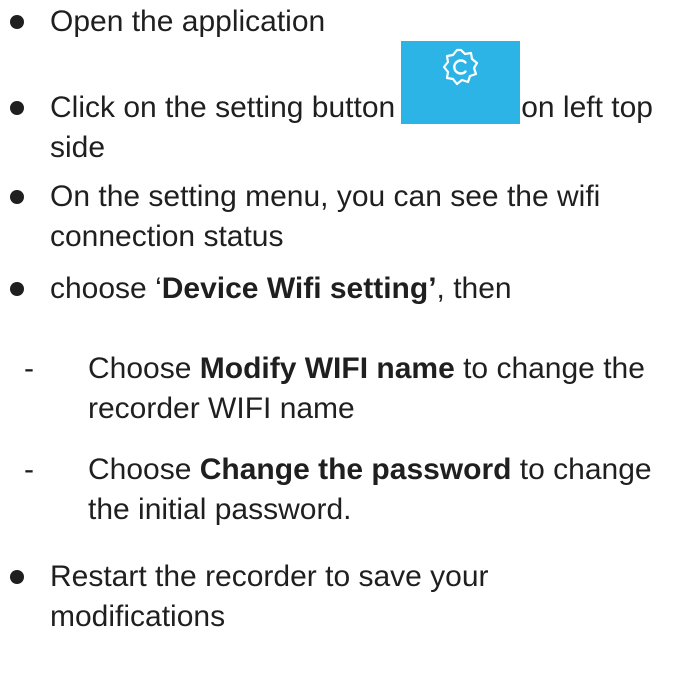 The width and height of the screenshot is (694, 691). Describe the element at coordinates (299, 288) in the screenshot. I see `step-bold-text: Device Wifi setting’` at that location.